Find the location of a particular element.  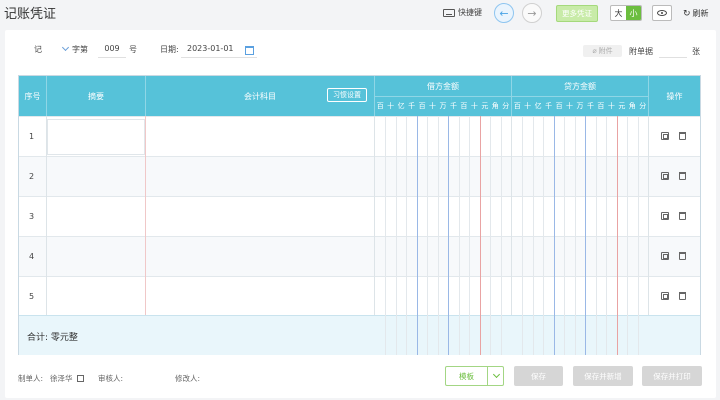

attached-docs-input is located at coordinates (673, 51).